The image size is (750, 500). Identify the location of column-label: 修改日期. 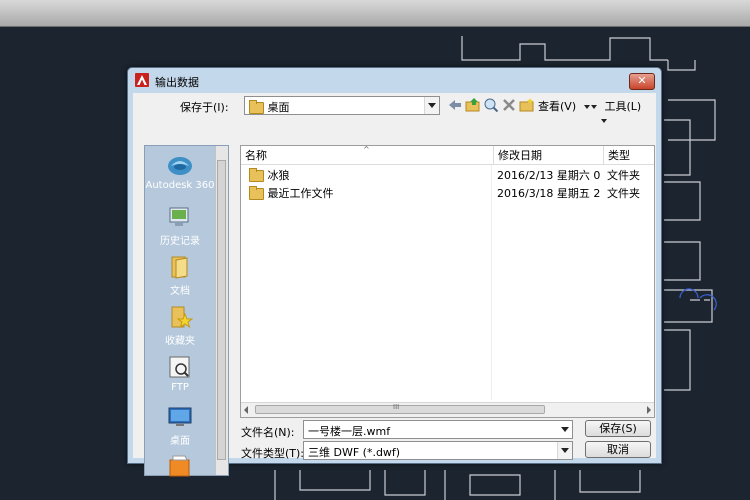
(520, 155).